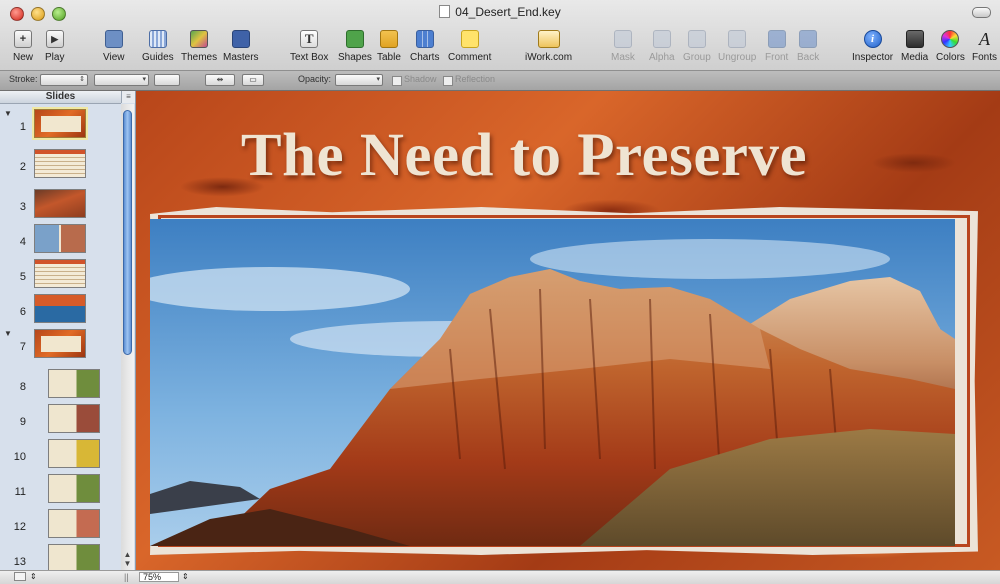 This screenshot has height=584, width=1000. I want to click on masters-button: Masters, so click(241, 46).